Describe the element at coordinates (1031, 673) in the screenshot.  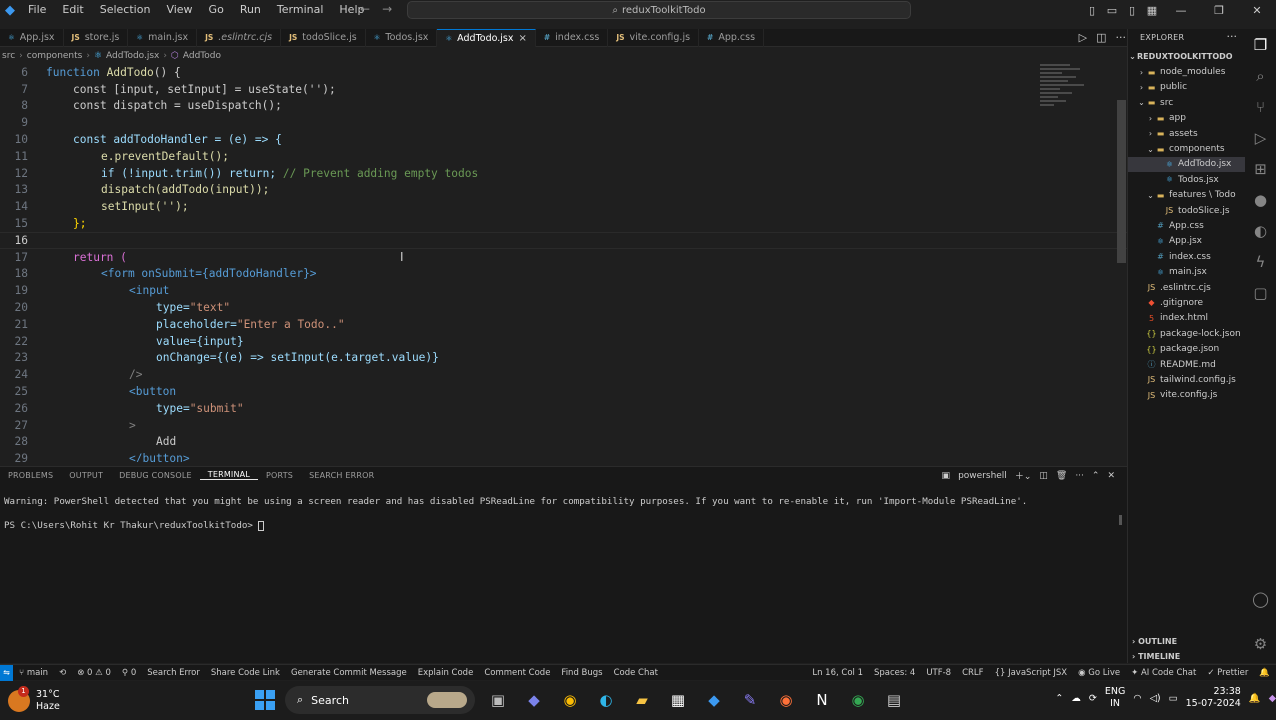
I see `language-mode: {} JavaScript JSX` at that location.